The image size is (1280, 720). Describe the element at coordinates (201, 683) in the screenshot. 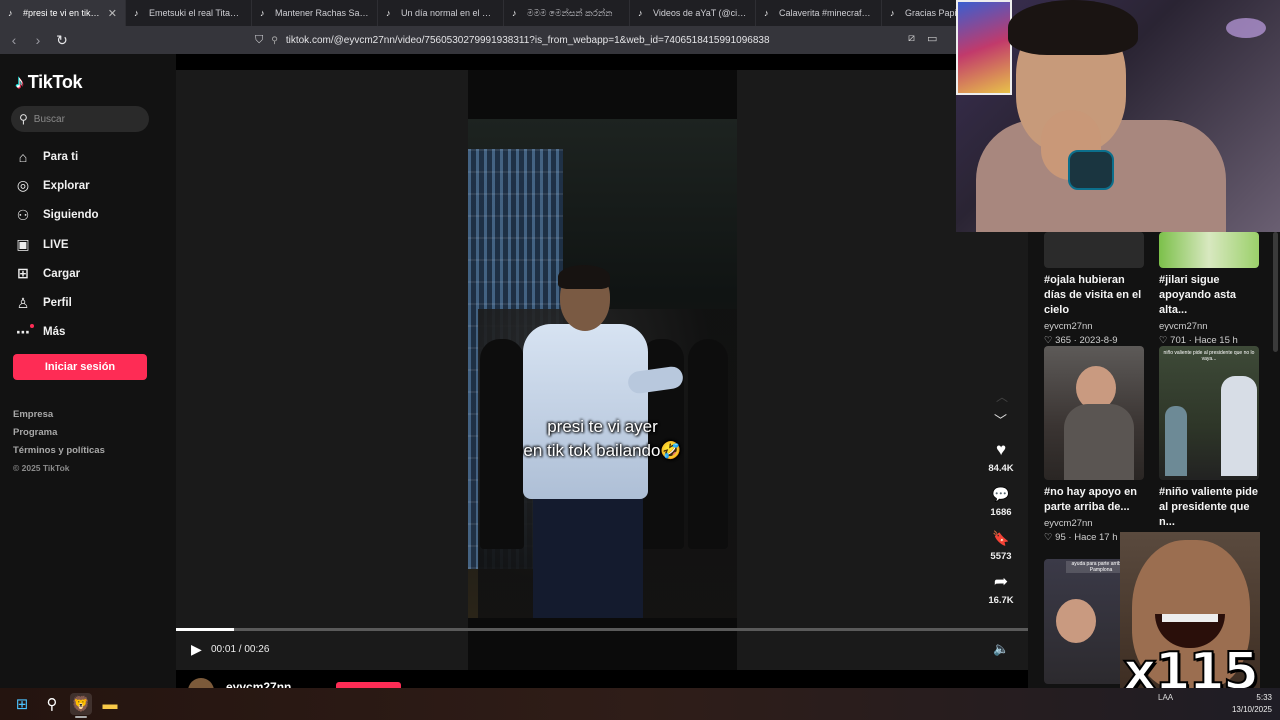

I see `avatar` at that location.